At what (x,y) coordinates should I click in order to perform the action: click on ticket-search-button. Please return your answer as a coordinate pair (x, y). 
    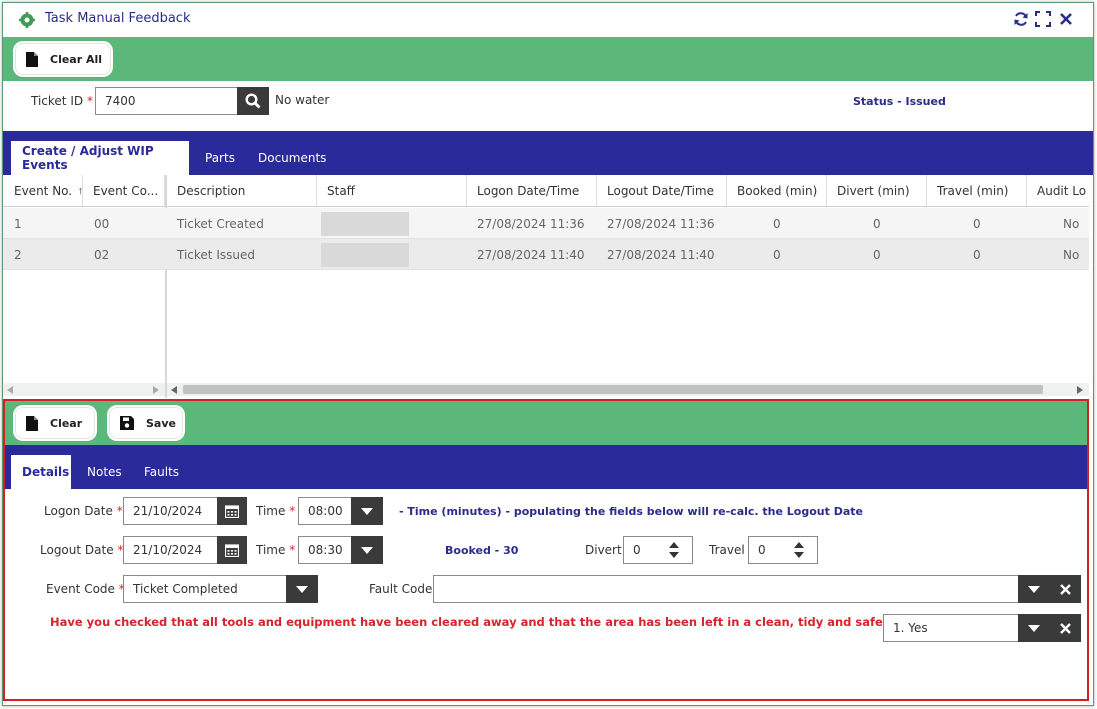
    Looking at the image, I should click on (253, 101).